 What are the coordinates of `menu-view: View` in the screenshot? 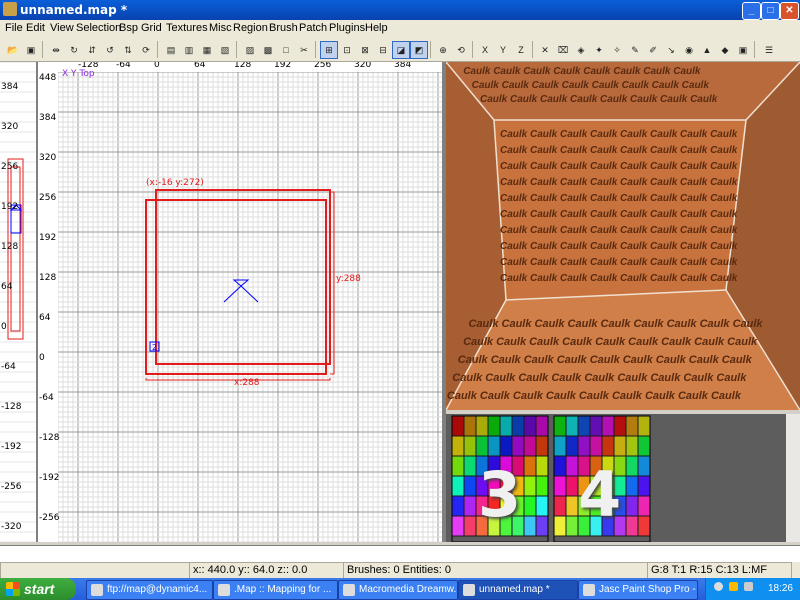 It's located at (62, 28).